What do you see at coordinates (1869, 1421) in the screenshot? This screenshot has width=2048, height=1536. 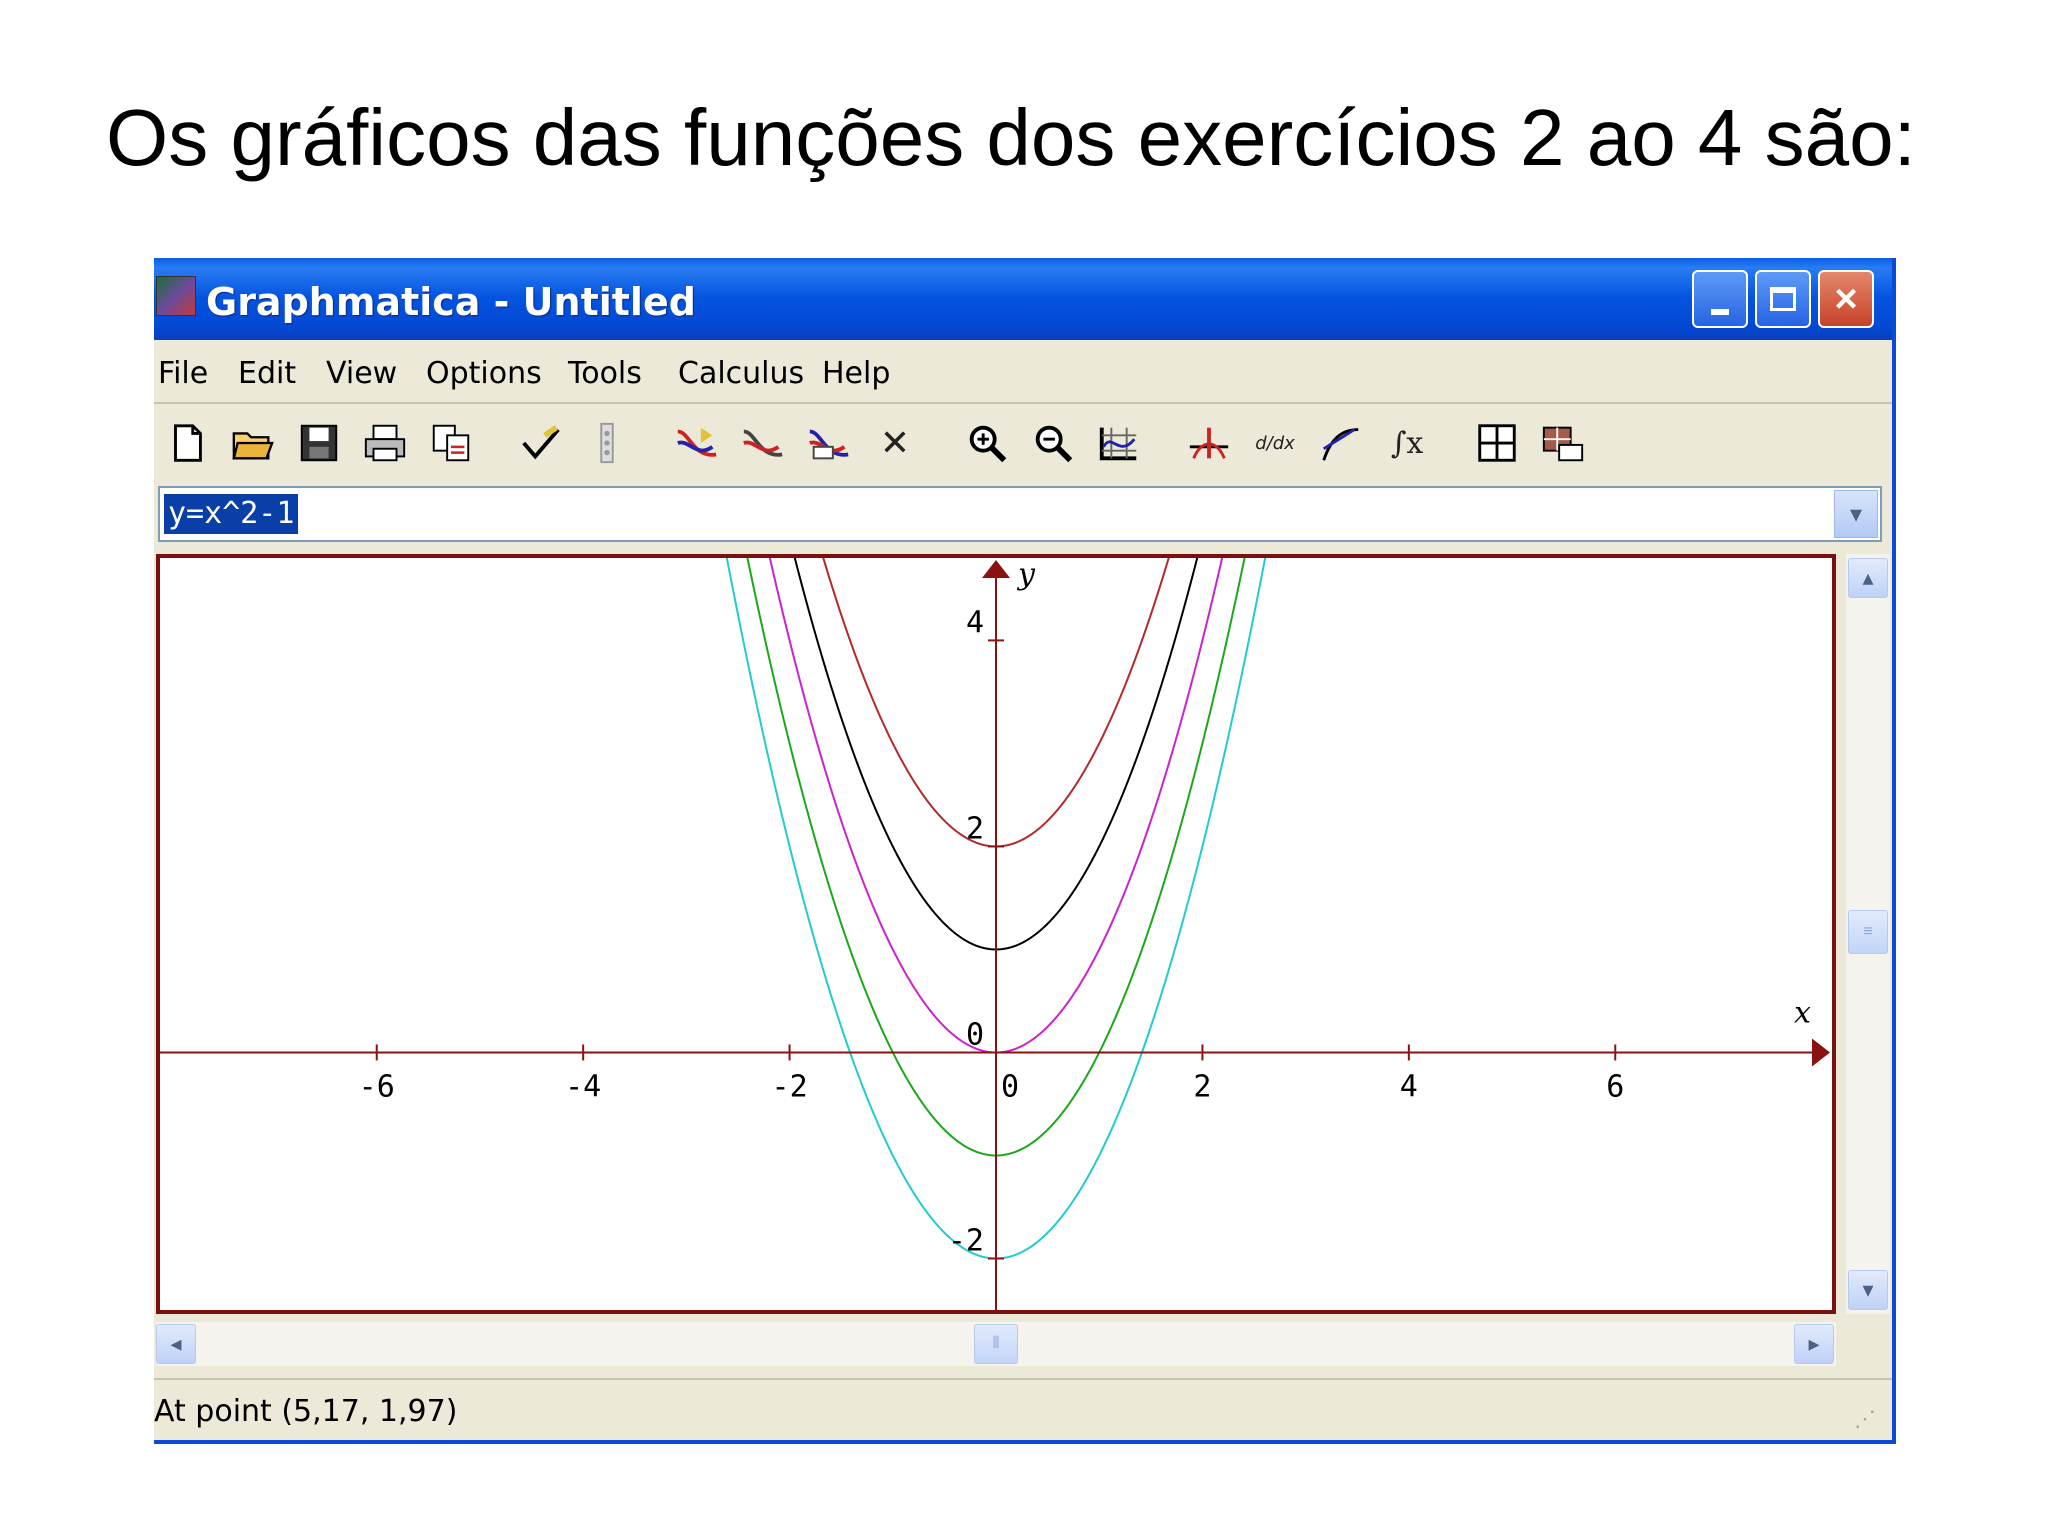 I see `resize-grip-icon: ⋰` at bounding box center [1869, 1421].